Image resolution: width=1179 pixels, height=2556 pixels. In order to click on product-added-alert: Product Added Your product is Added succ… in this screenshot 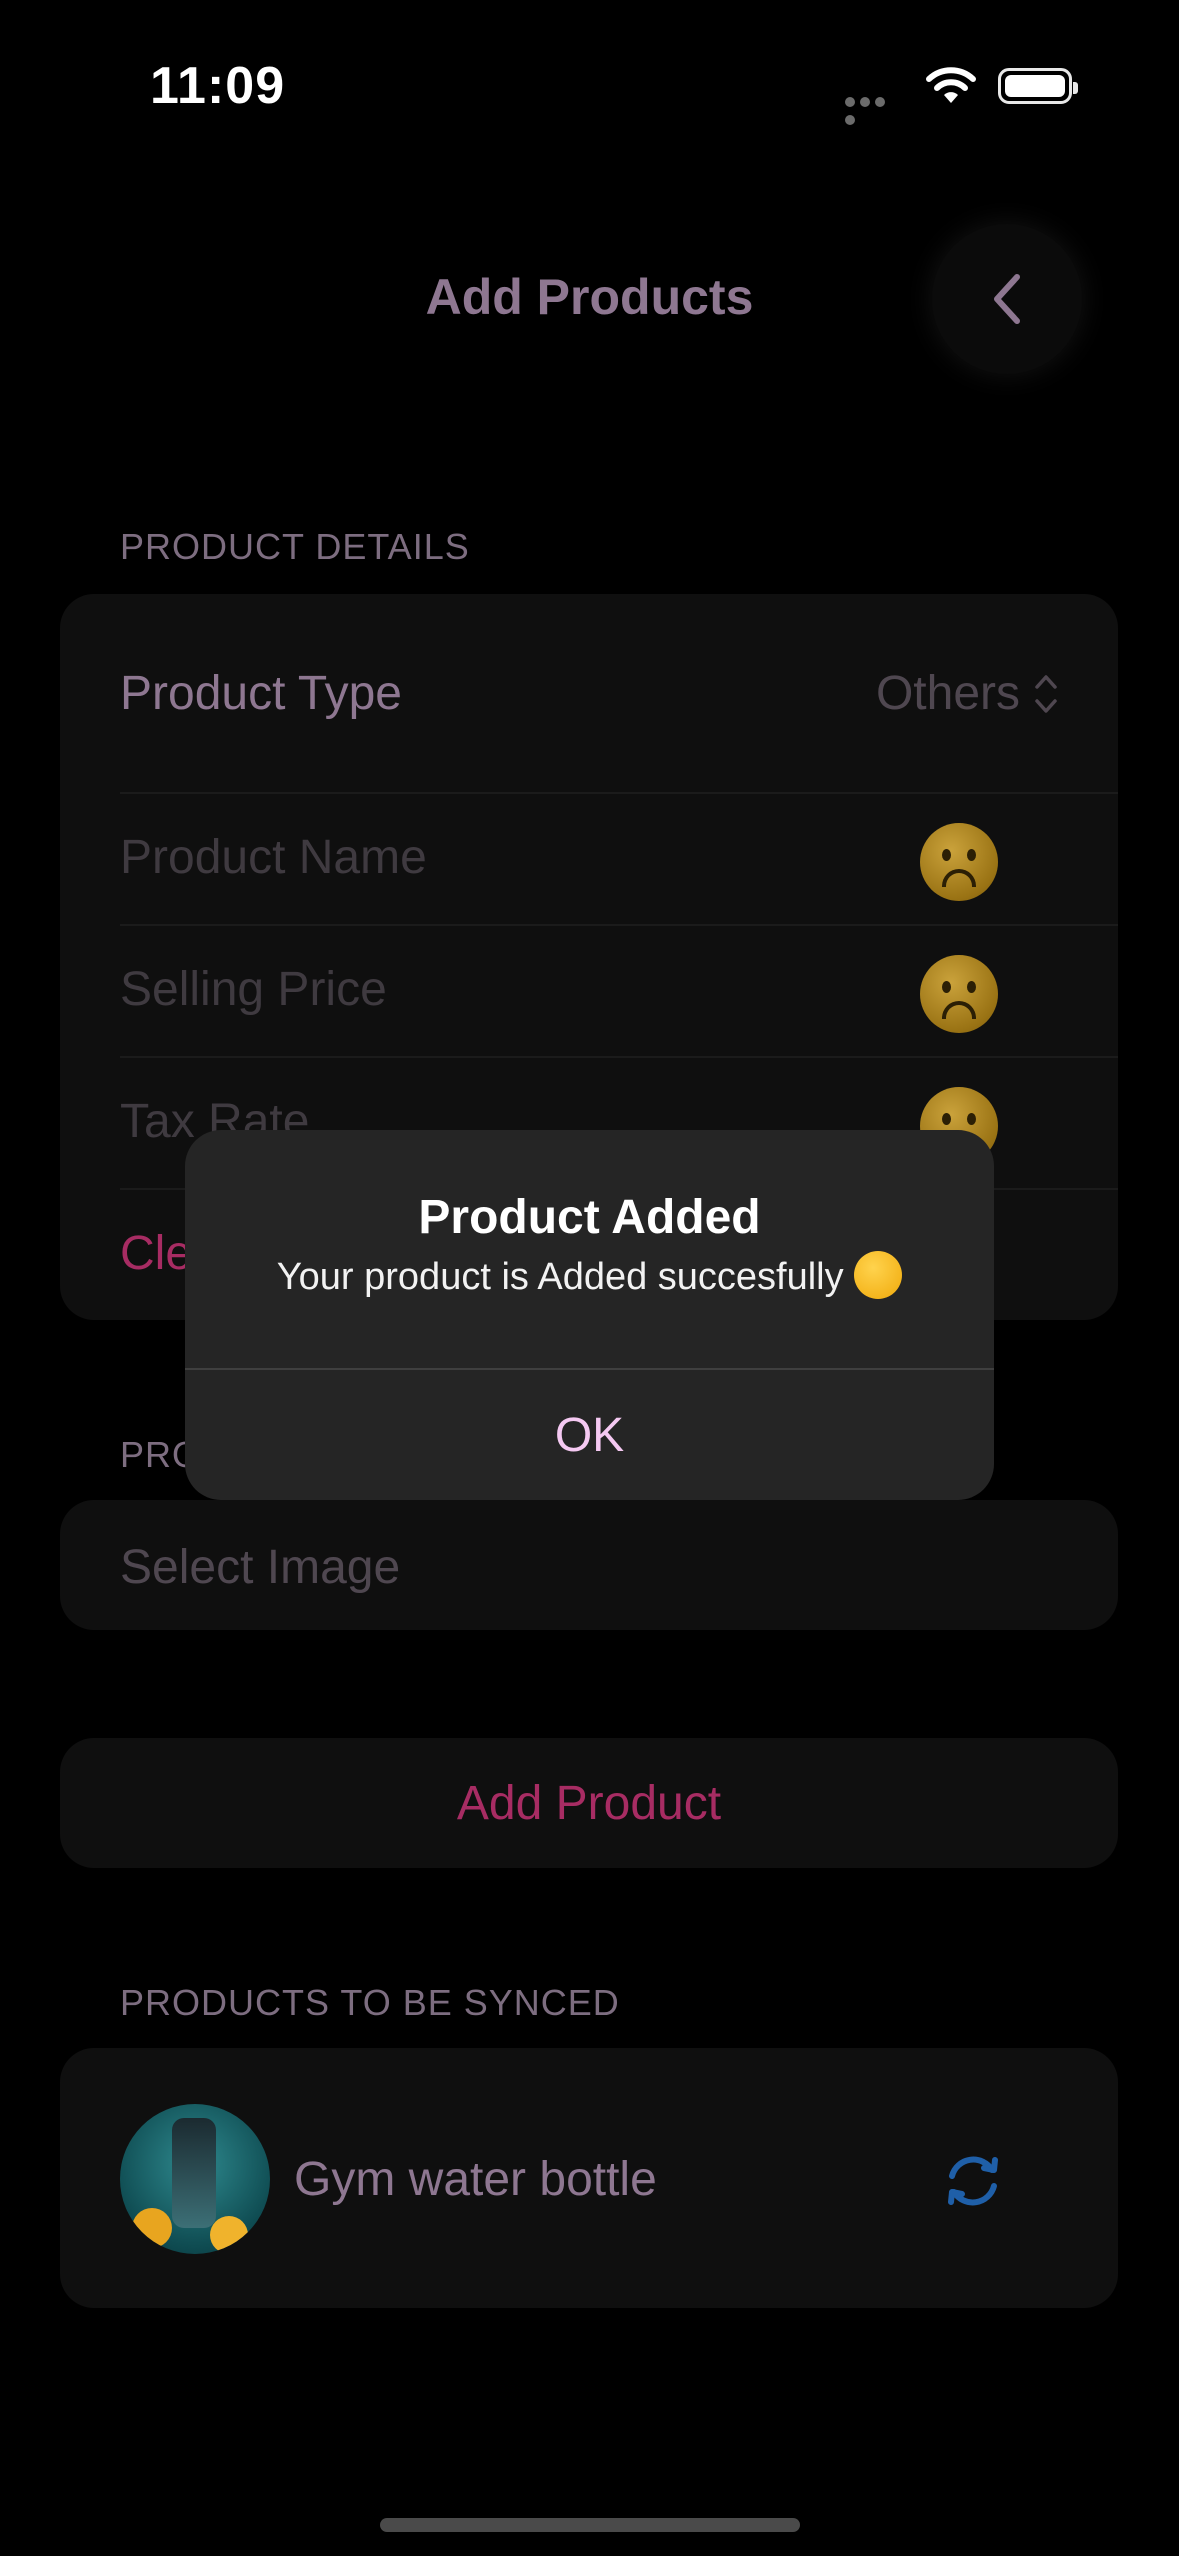, I will do `click(589, 1315)`.